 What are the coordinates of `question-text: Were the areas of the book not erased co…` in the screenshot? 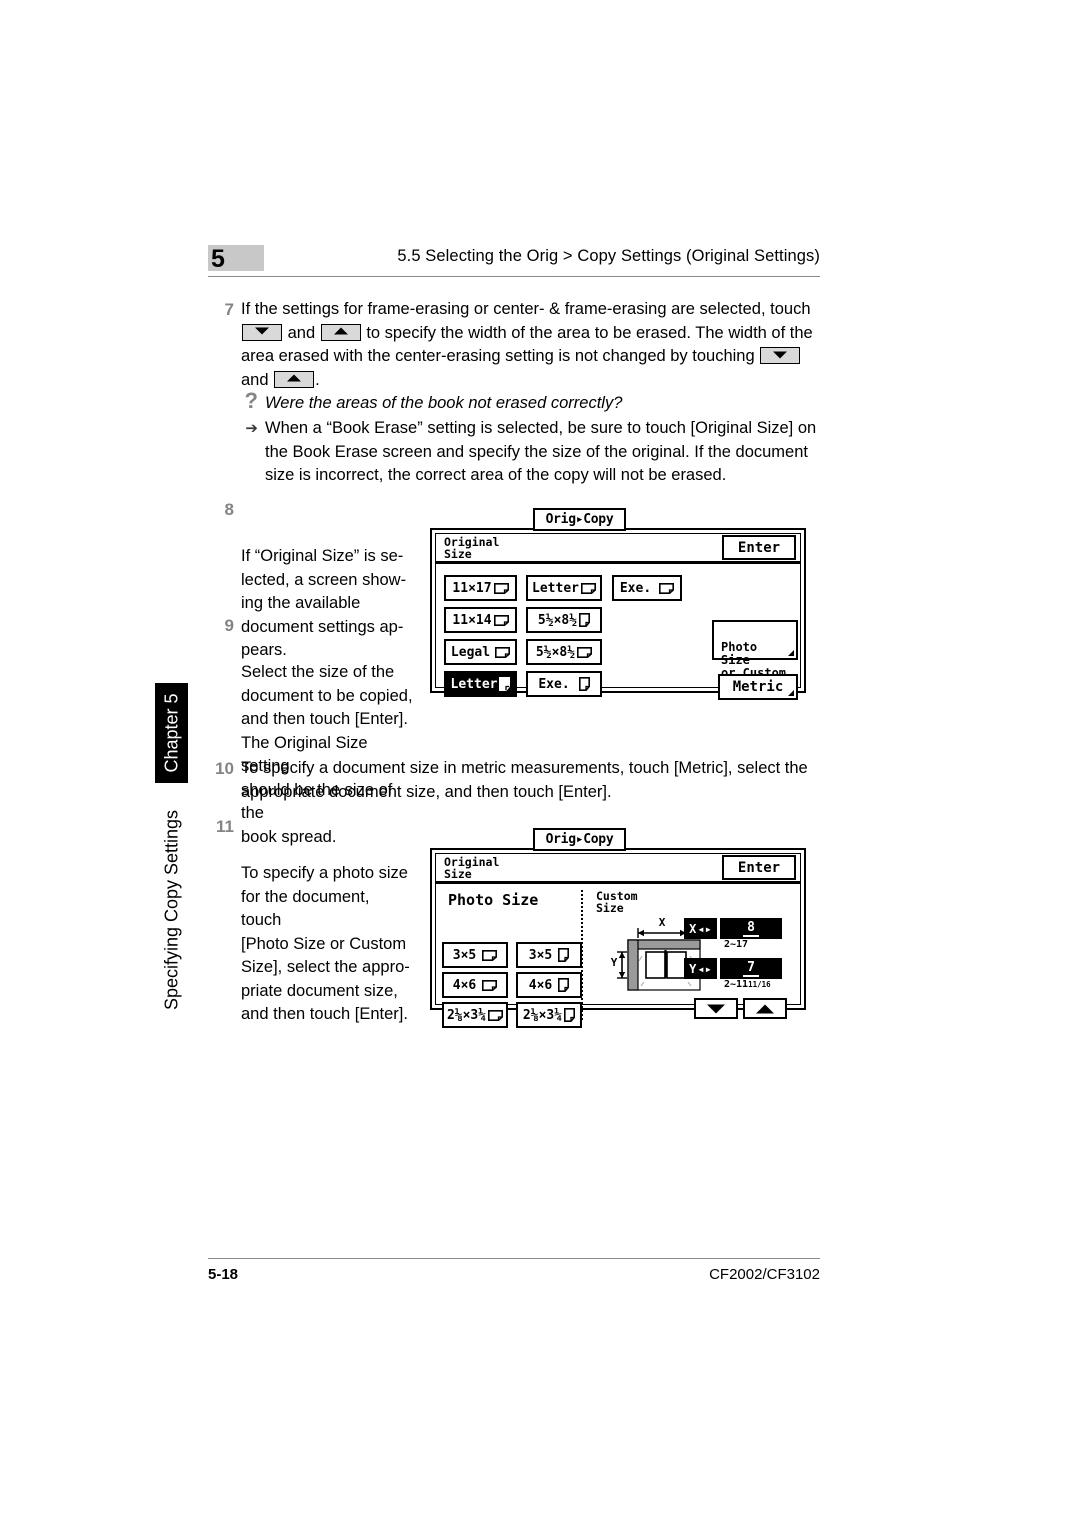 It's located at (444, 403).